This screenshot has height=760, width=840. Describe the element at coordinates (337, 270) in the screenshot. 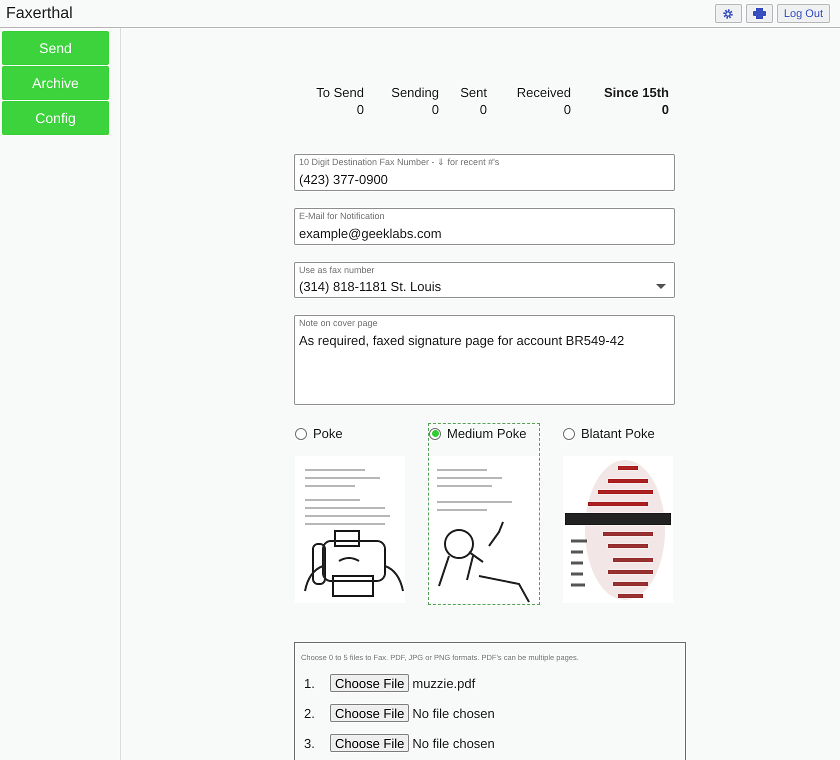

I see `field-label: Use as fax number` at that location.